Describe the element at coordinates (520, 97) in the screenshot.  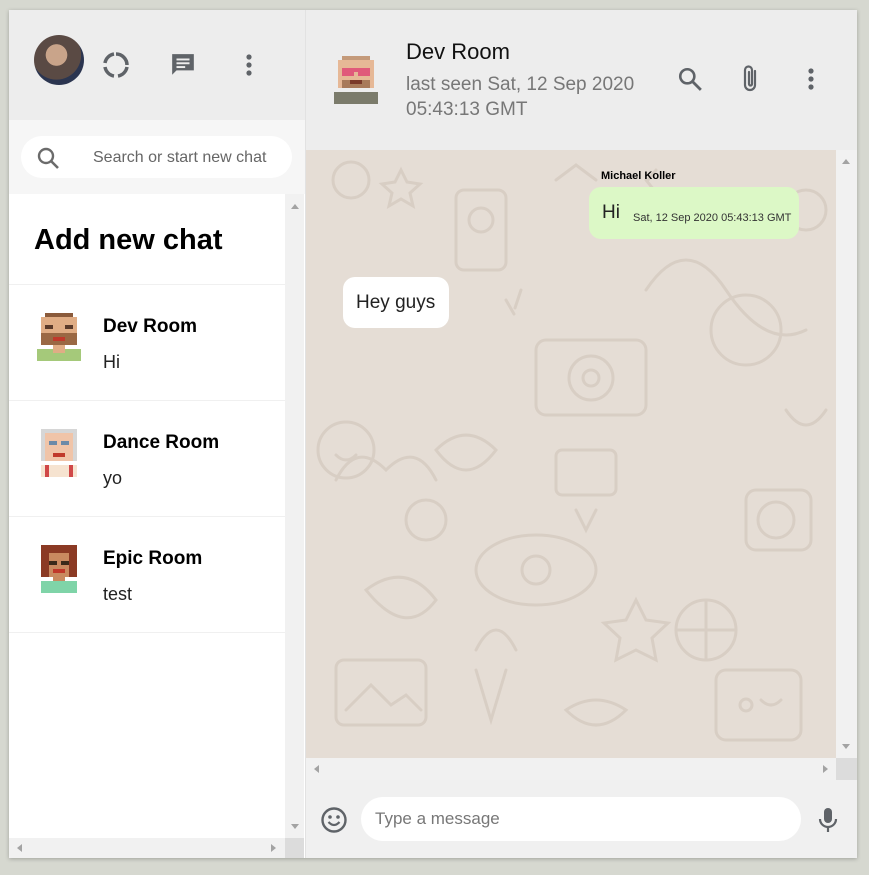
I see `last-seen-status: last seen Sat, 12 Sep 2020 05:43:13 GMT` at that location.